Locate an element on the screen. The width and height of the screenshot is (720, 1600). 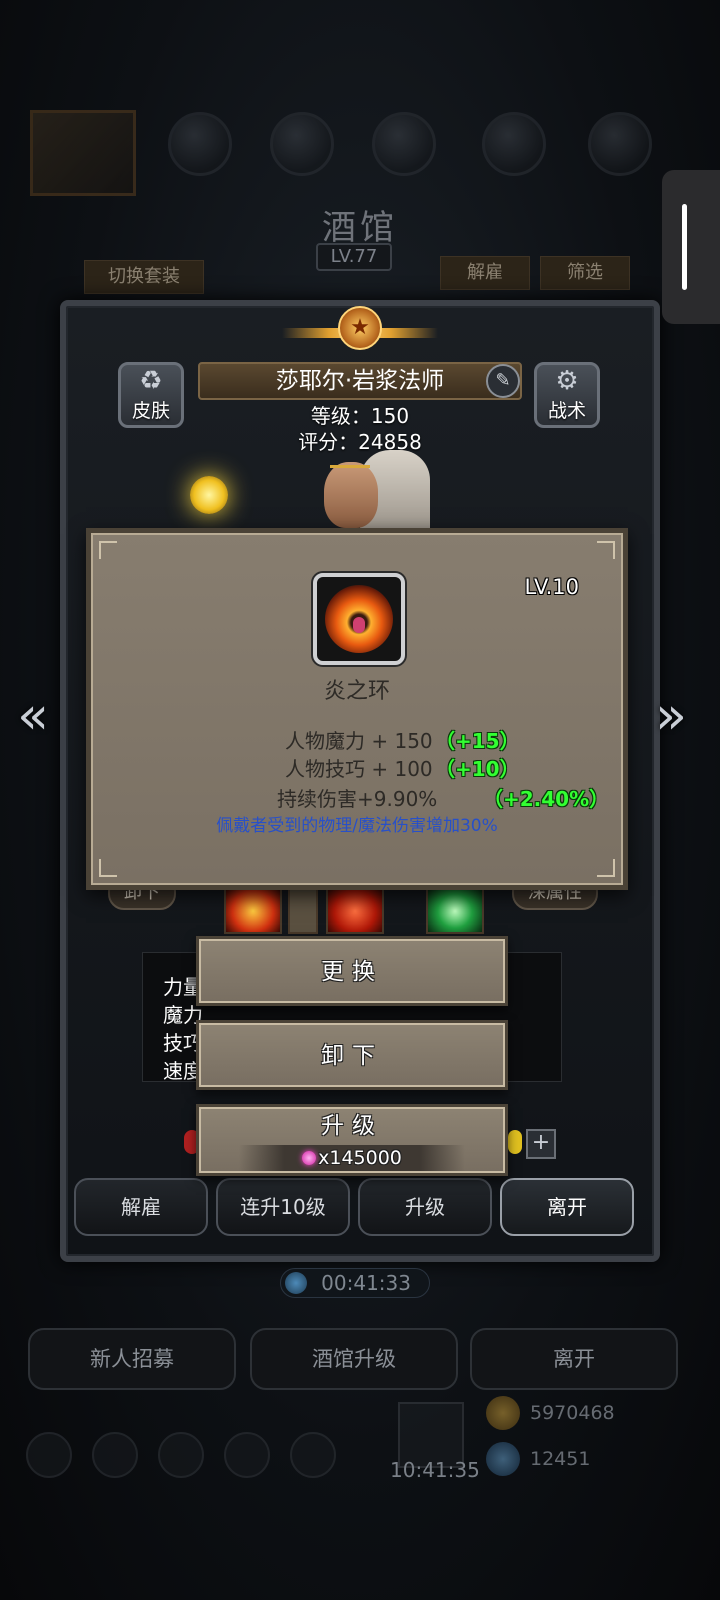
unequip-button: 卸下 is located at coordinates (352, 1055).